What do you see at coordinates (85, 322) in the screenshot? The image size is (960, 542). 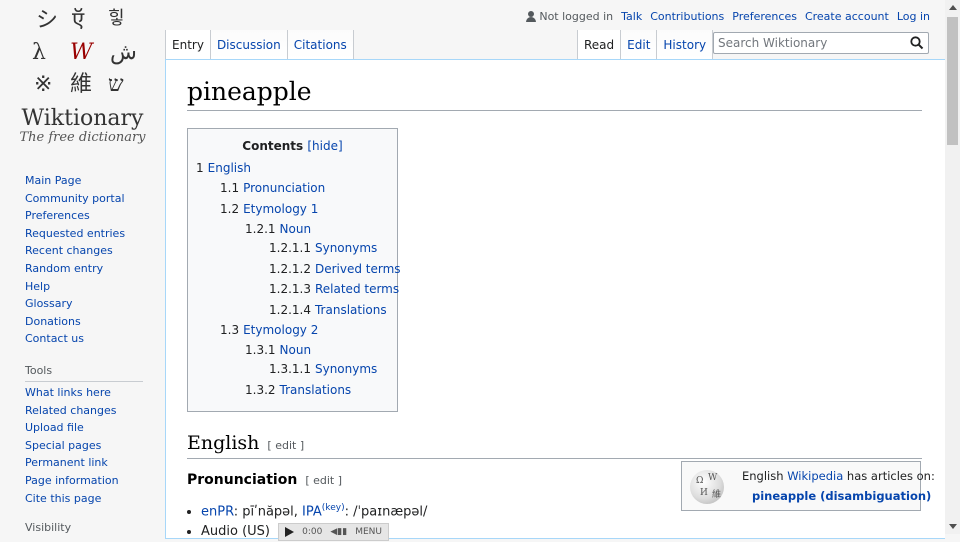 I see `sidebar-item-donations: Donations` at bounding box center [85, 322].